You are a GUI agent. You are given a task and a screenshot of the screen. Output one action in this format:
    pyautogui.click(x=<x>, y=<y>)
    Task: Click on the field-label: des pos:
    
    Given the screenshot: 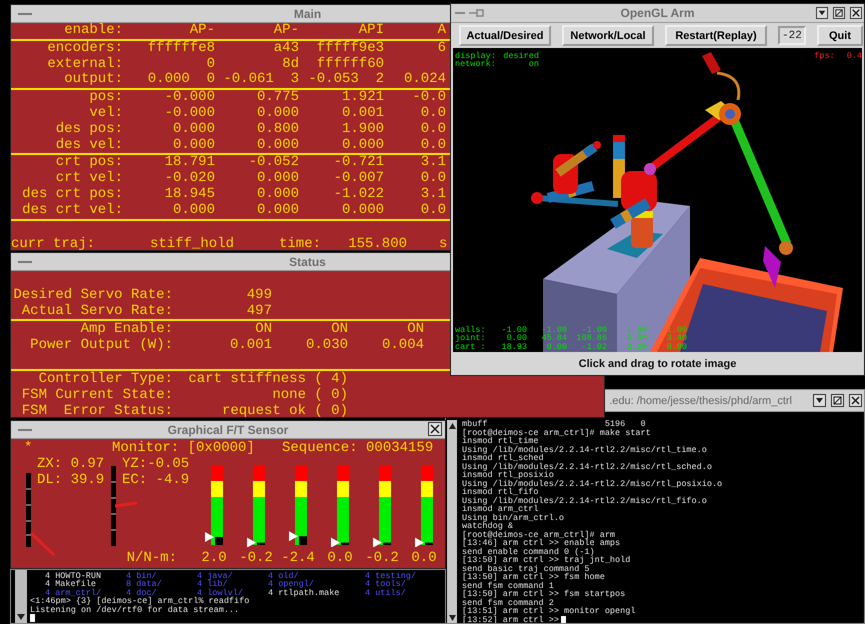 What is the action you would take?
    pyautogui.click(x=89, y=130)
    